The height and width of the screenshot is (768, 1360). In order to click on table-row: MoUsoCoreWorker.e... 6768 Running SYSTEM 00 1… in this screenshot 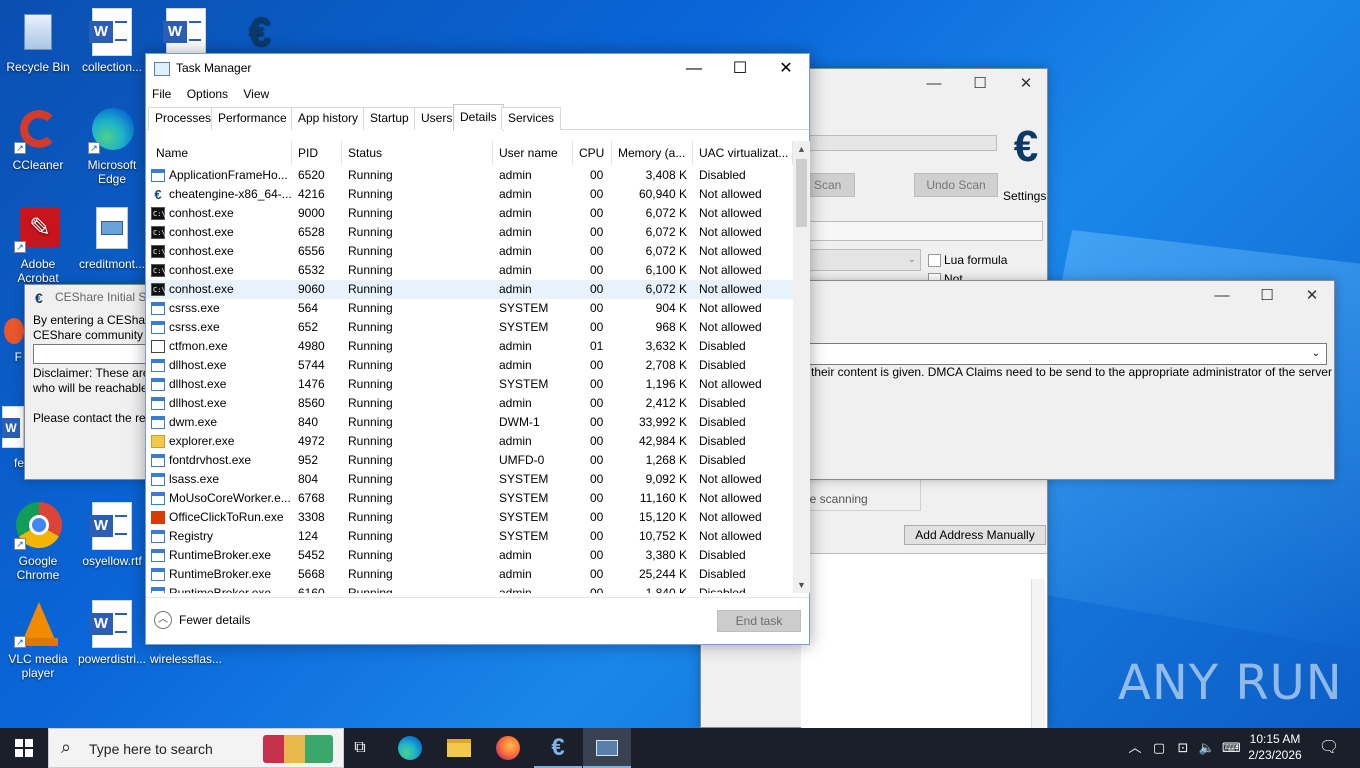, I will do `click(469, 498)`.